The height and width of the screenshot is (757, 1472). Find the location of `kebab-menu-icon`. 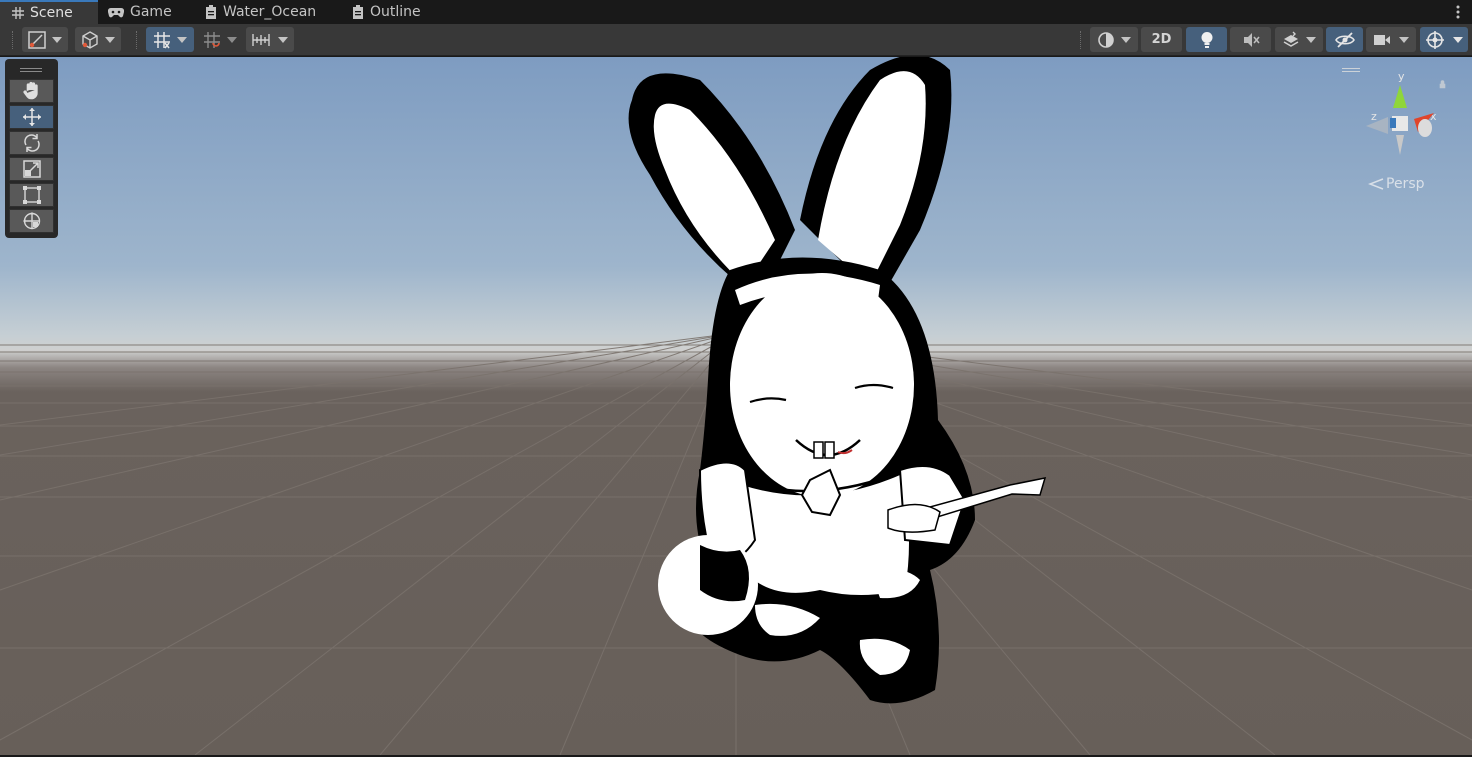

kebab-menu-icon is located at coordinates (1458, 12).